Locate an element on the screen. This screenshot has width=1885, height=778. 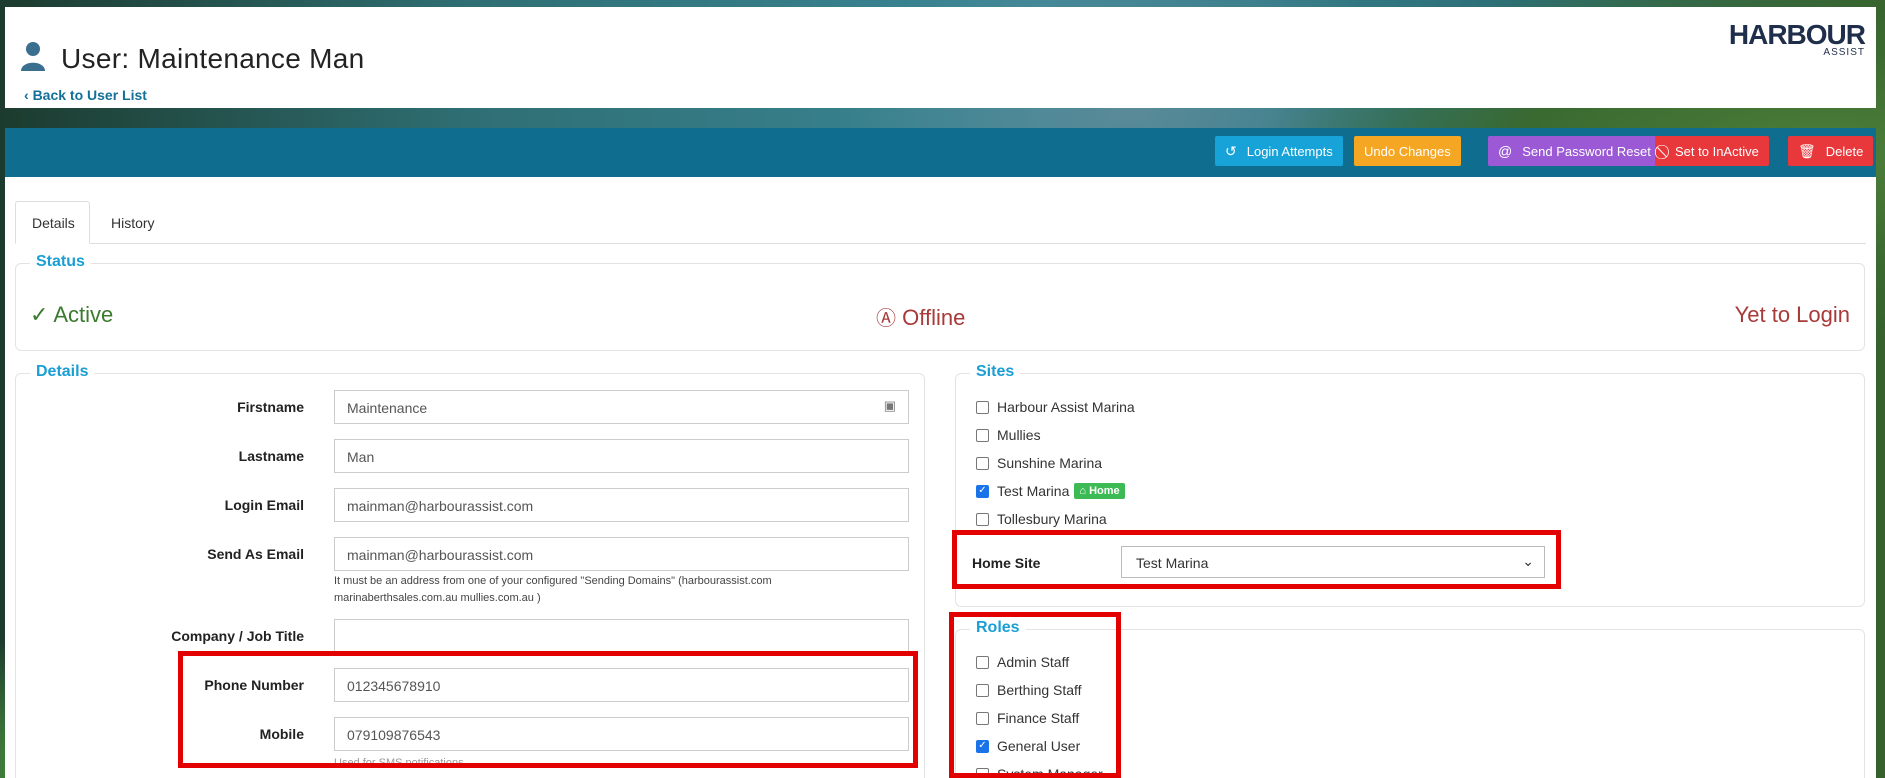
send-as-email-field: mainman@harbourassist.com is located at coordinates (621, 554).